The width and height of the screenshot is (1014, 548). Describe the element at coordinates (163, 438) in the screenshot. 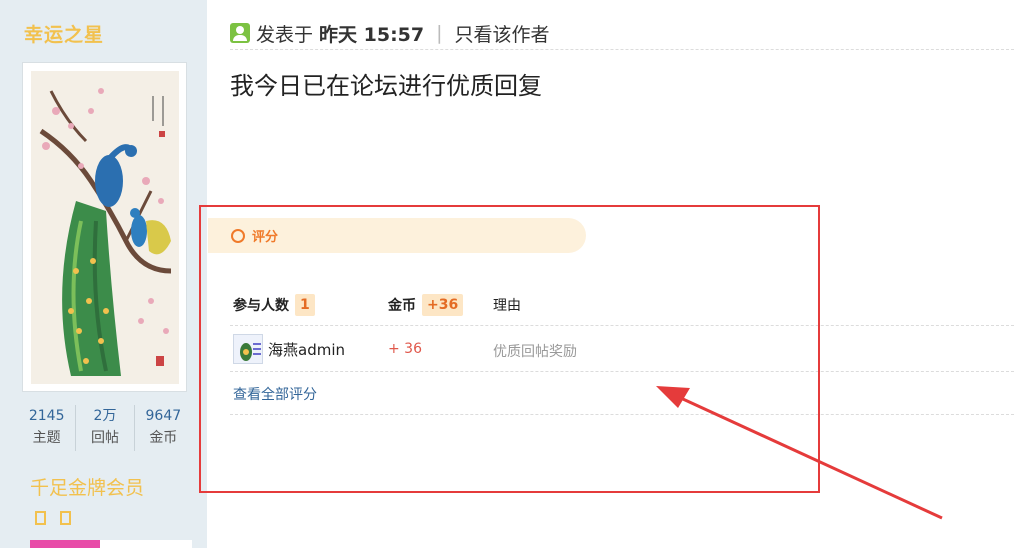

I see `stat-coins-label: 金币` at that location.